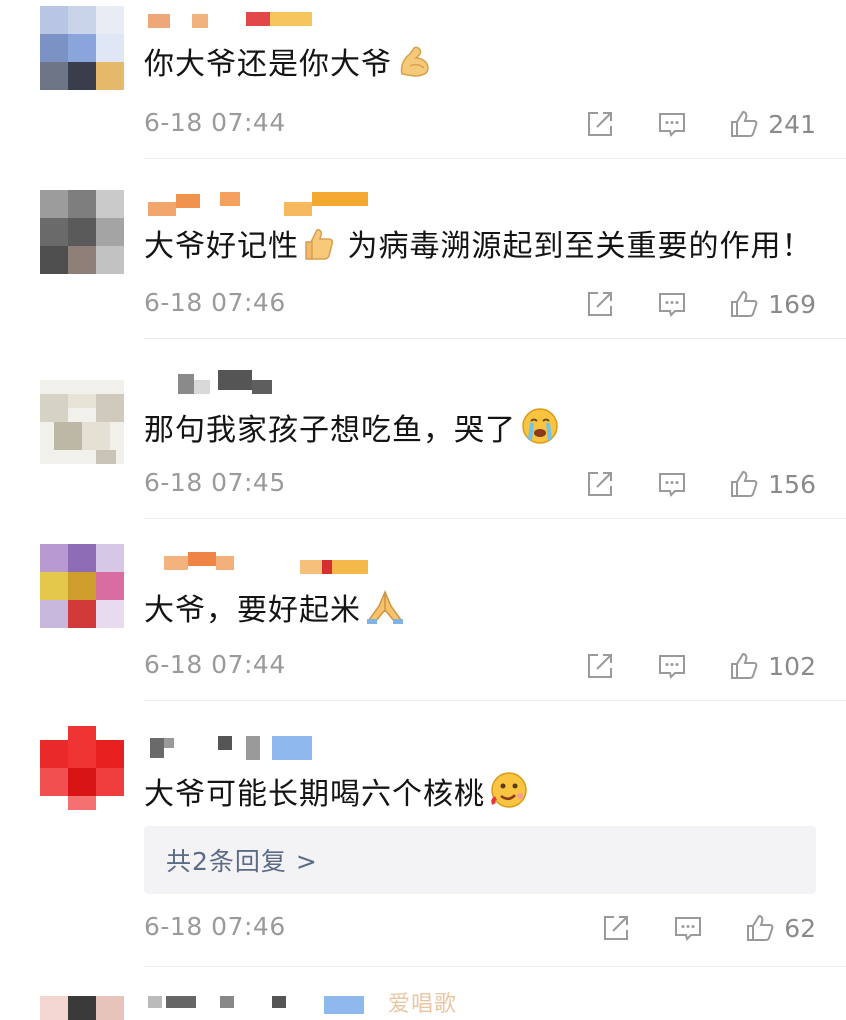 The width and height of the screenshot is (846, 1020). What do you see at coordinates (288, 67) in the screenshot?
I see `comment-text: 你大爷还是你大爷` at bounding box center [288, 67].